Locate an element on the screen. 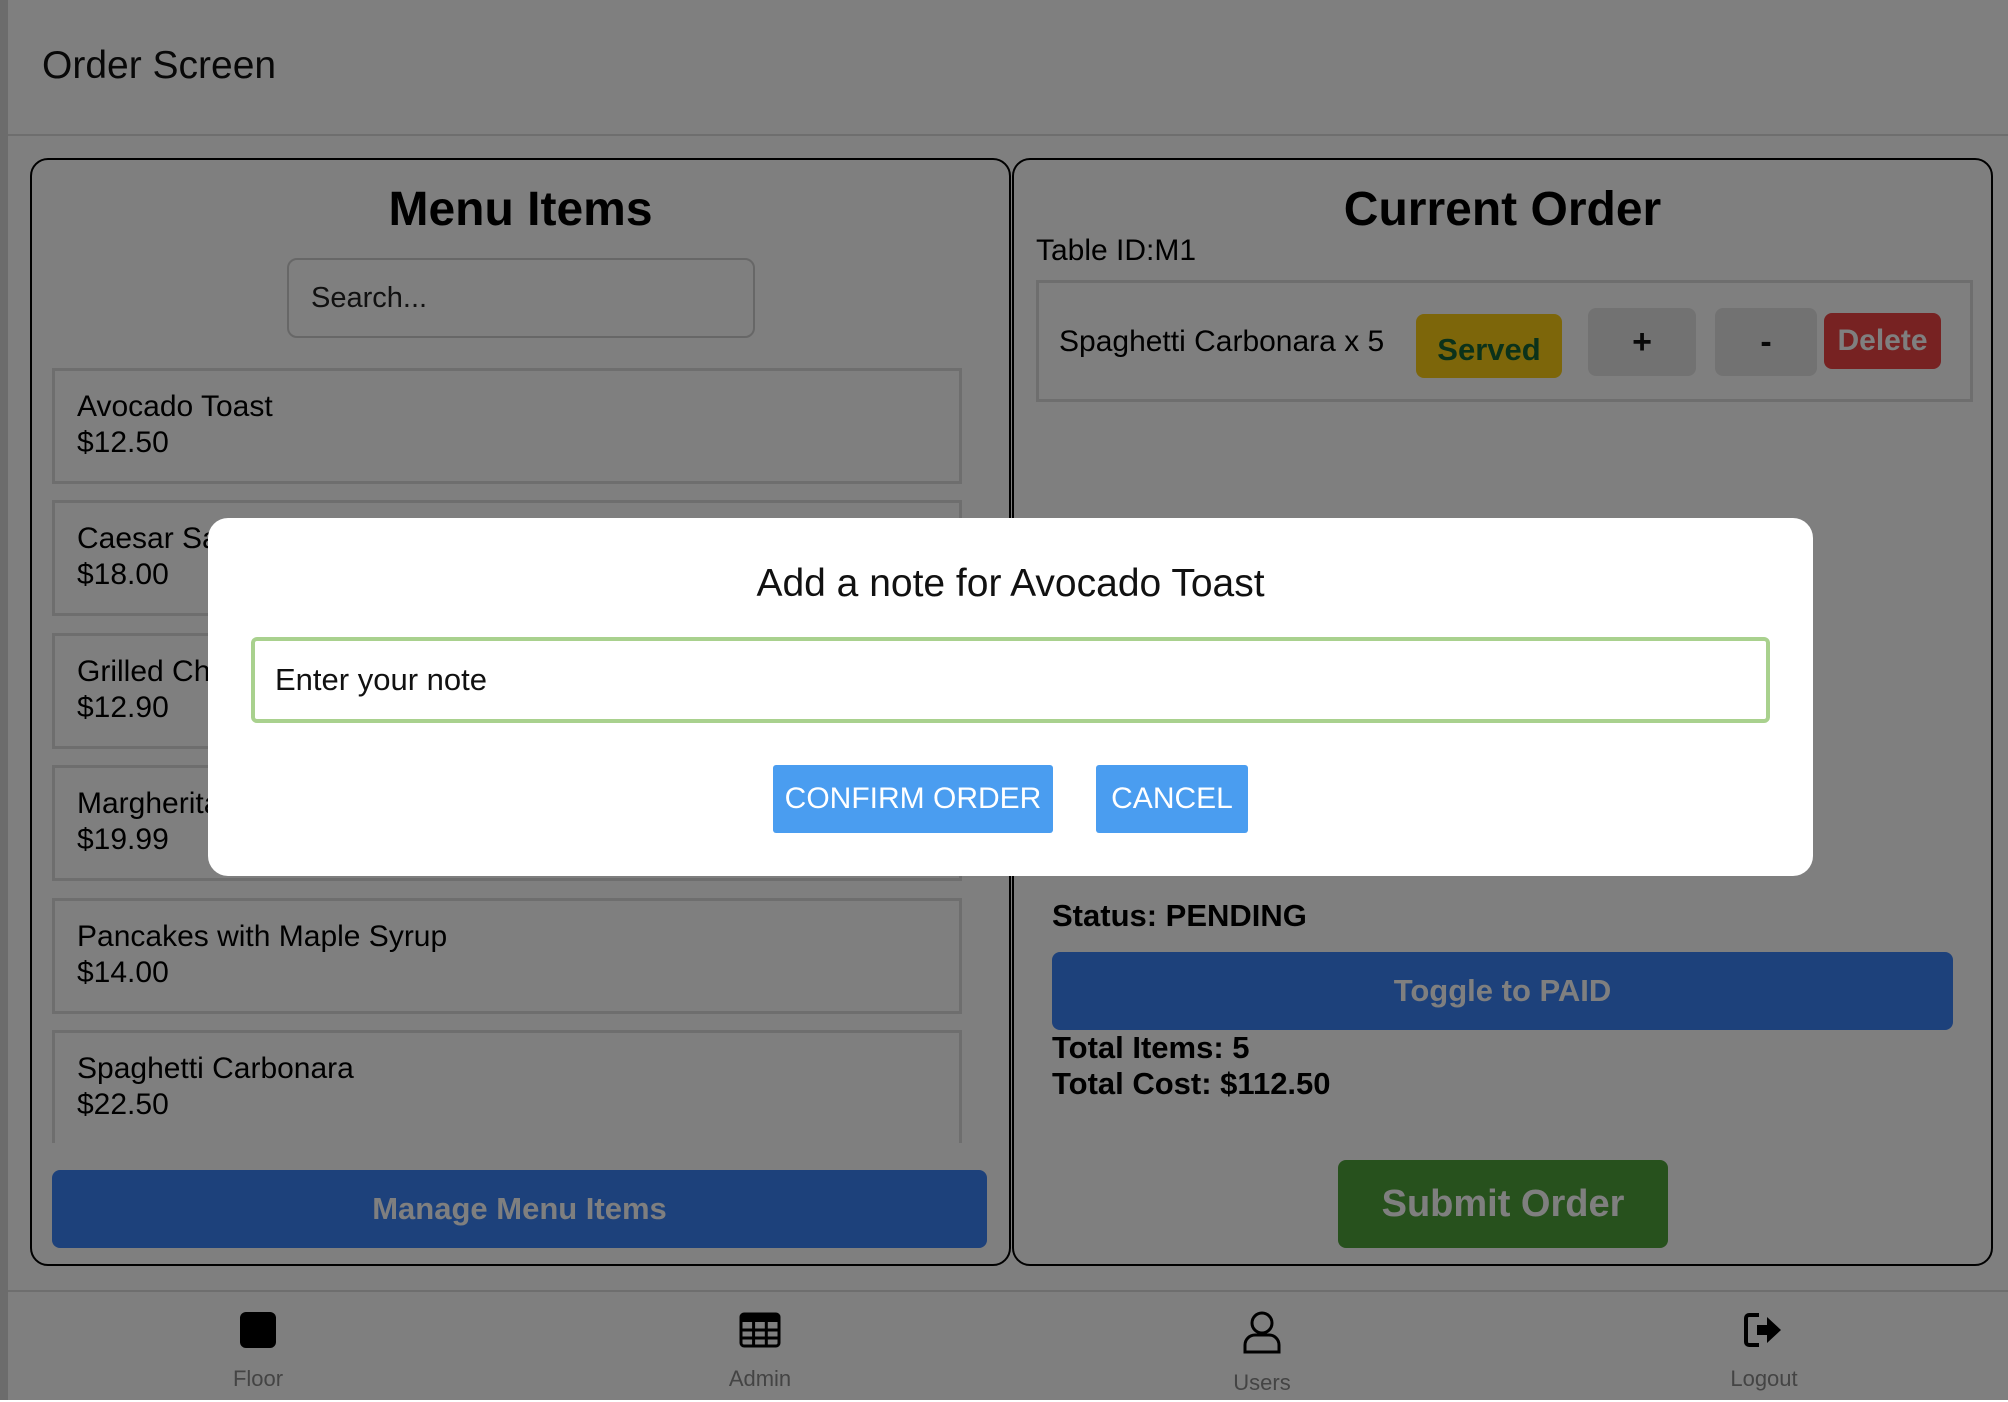  dialog-title: Add a note for Avocado Toast is located at coordinates (1010, 583).